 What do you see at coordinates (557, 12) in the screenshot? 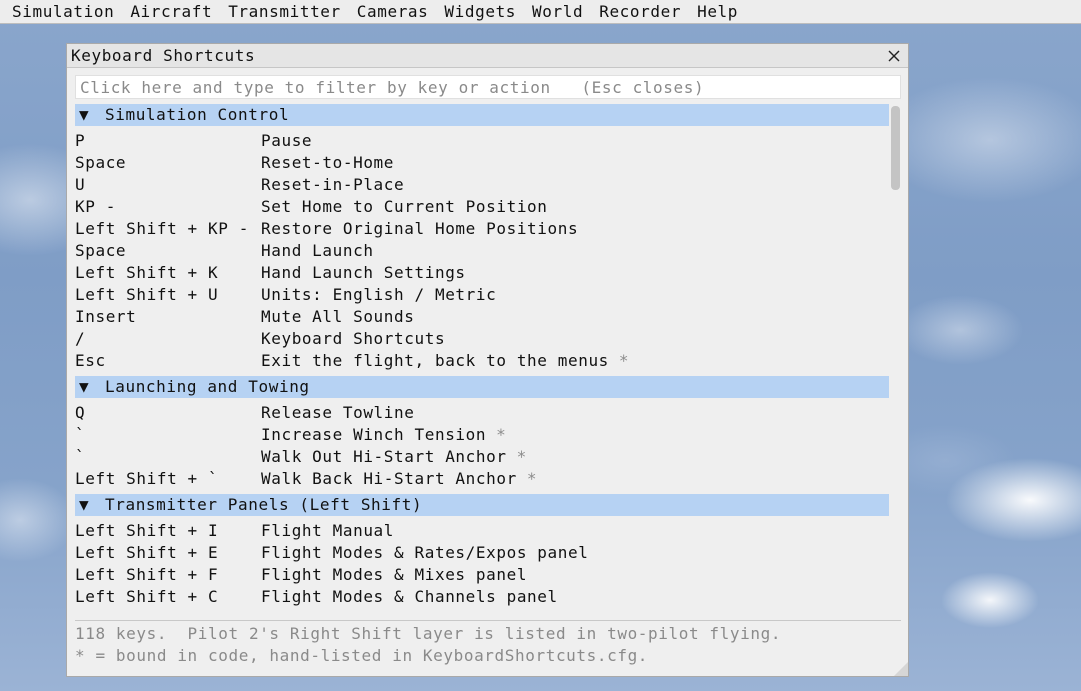
I see `menu-world: World` at bounding box center [557, 12].